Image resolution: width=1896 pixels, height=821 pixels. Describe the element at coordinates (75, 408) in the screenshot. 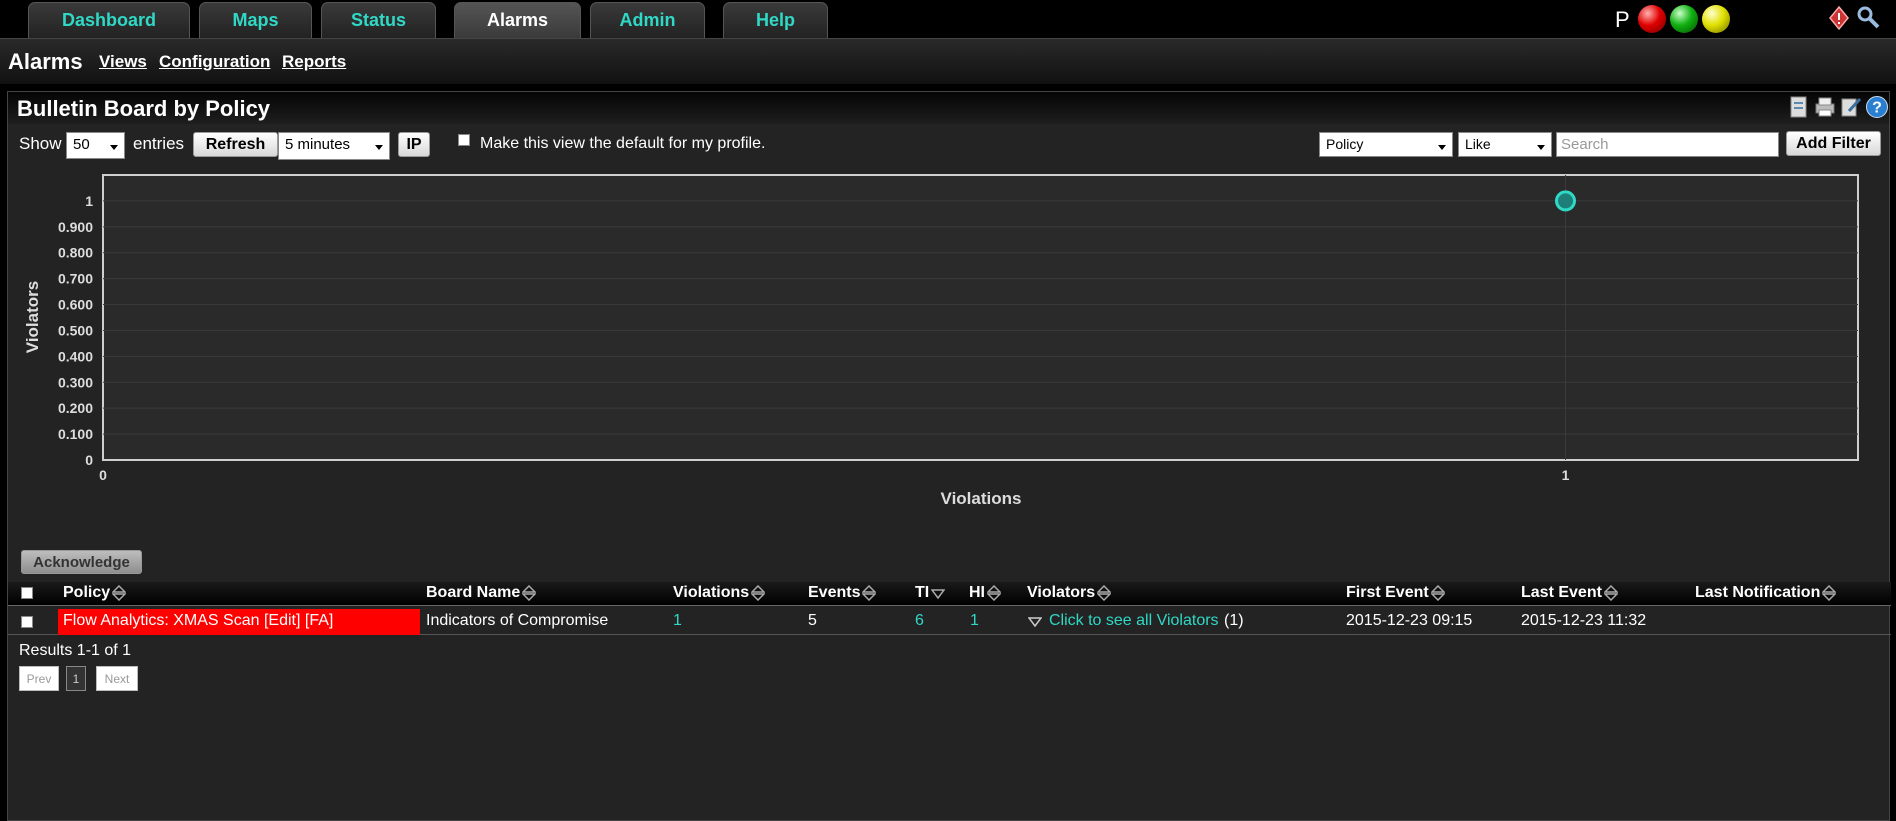

I see `y-tick-label: 0.200` at that location.